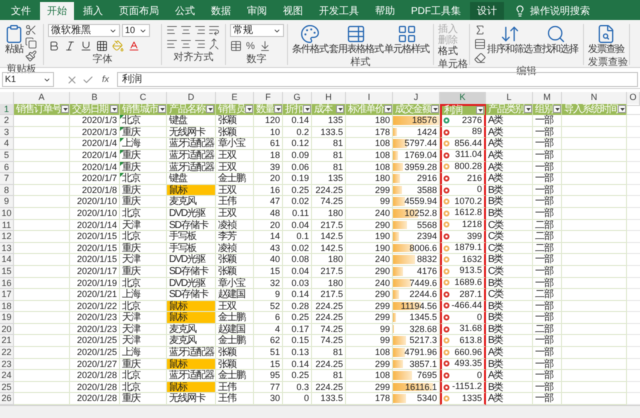 The image size is (640, 418). What do you see at coordinates (186, 30) in the screenshot?
I see `align-middle-icon` at bounding box center [186, 30].